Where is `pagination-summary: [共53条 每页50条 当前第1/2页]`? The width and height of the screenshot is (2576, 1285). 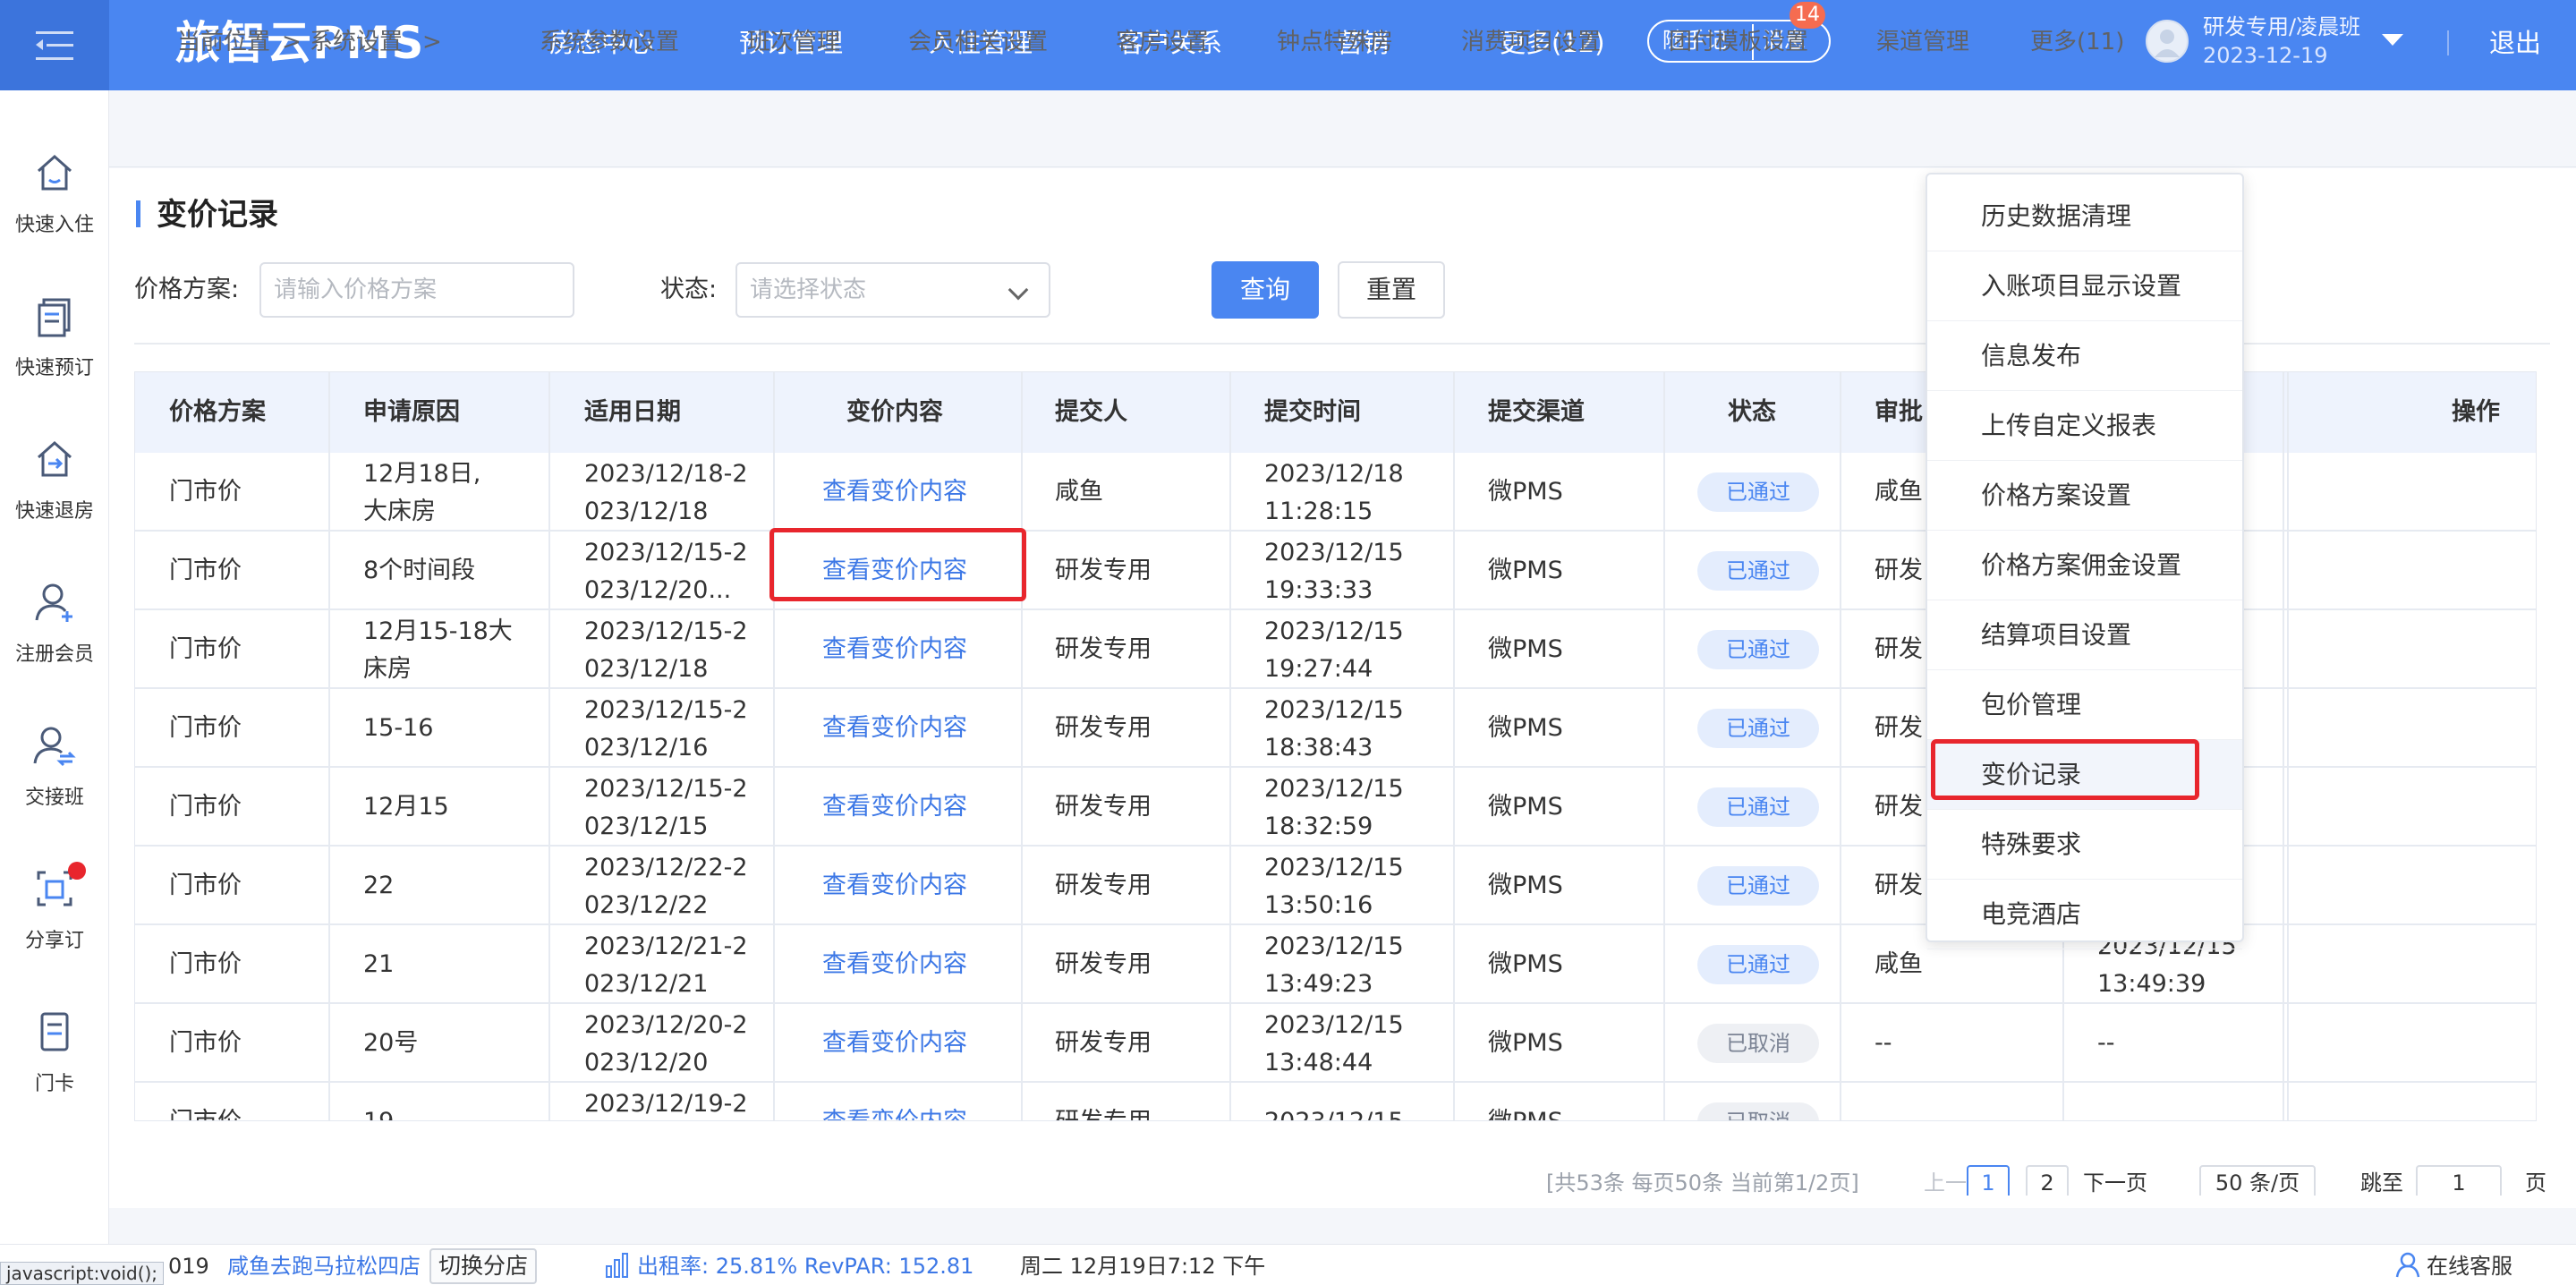 pagination-summary: [共53条 每页50条 当前第1/2页] is located at coordinates (1702, 1183).